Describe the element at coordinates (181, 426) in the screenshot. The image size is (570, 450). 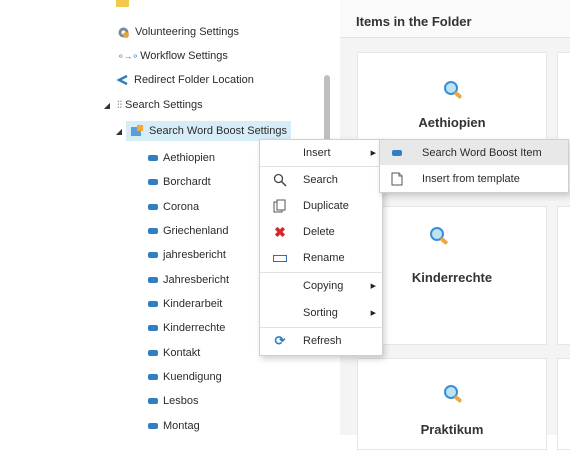
I see `tree-item-label: Montag` at that location.